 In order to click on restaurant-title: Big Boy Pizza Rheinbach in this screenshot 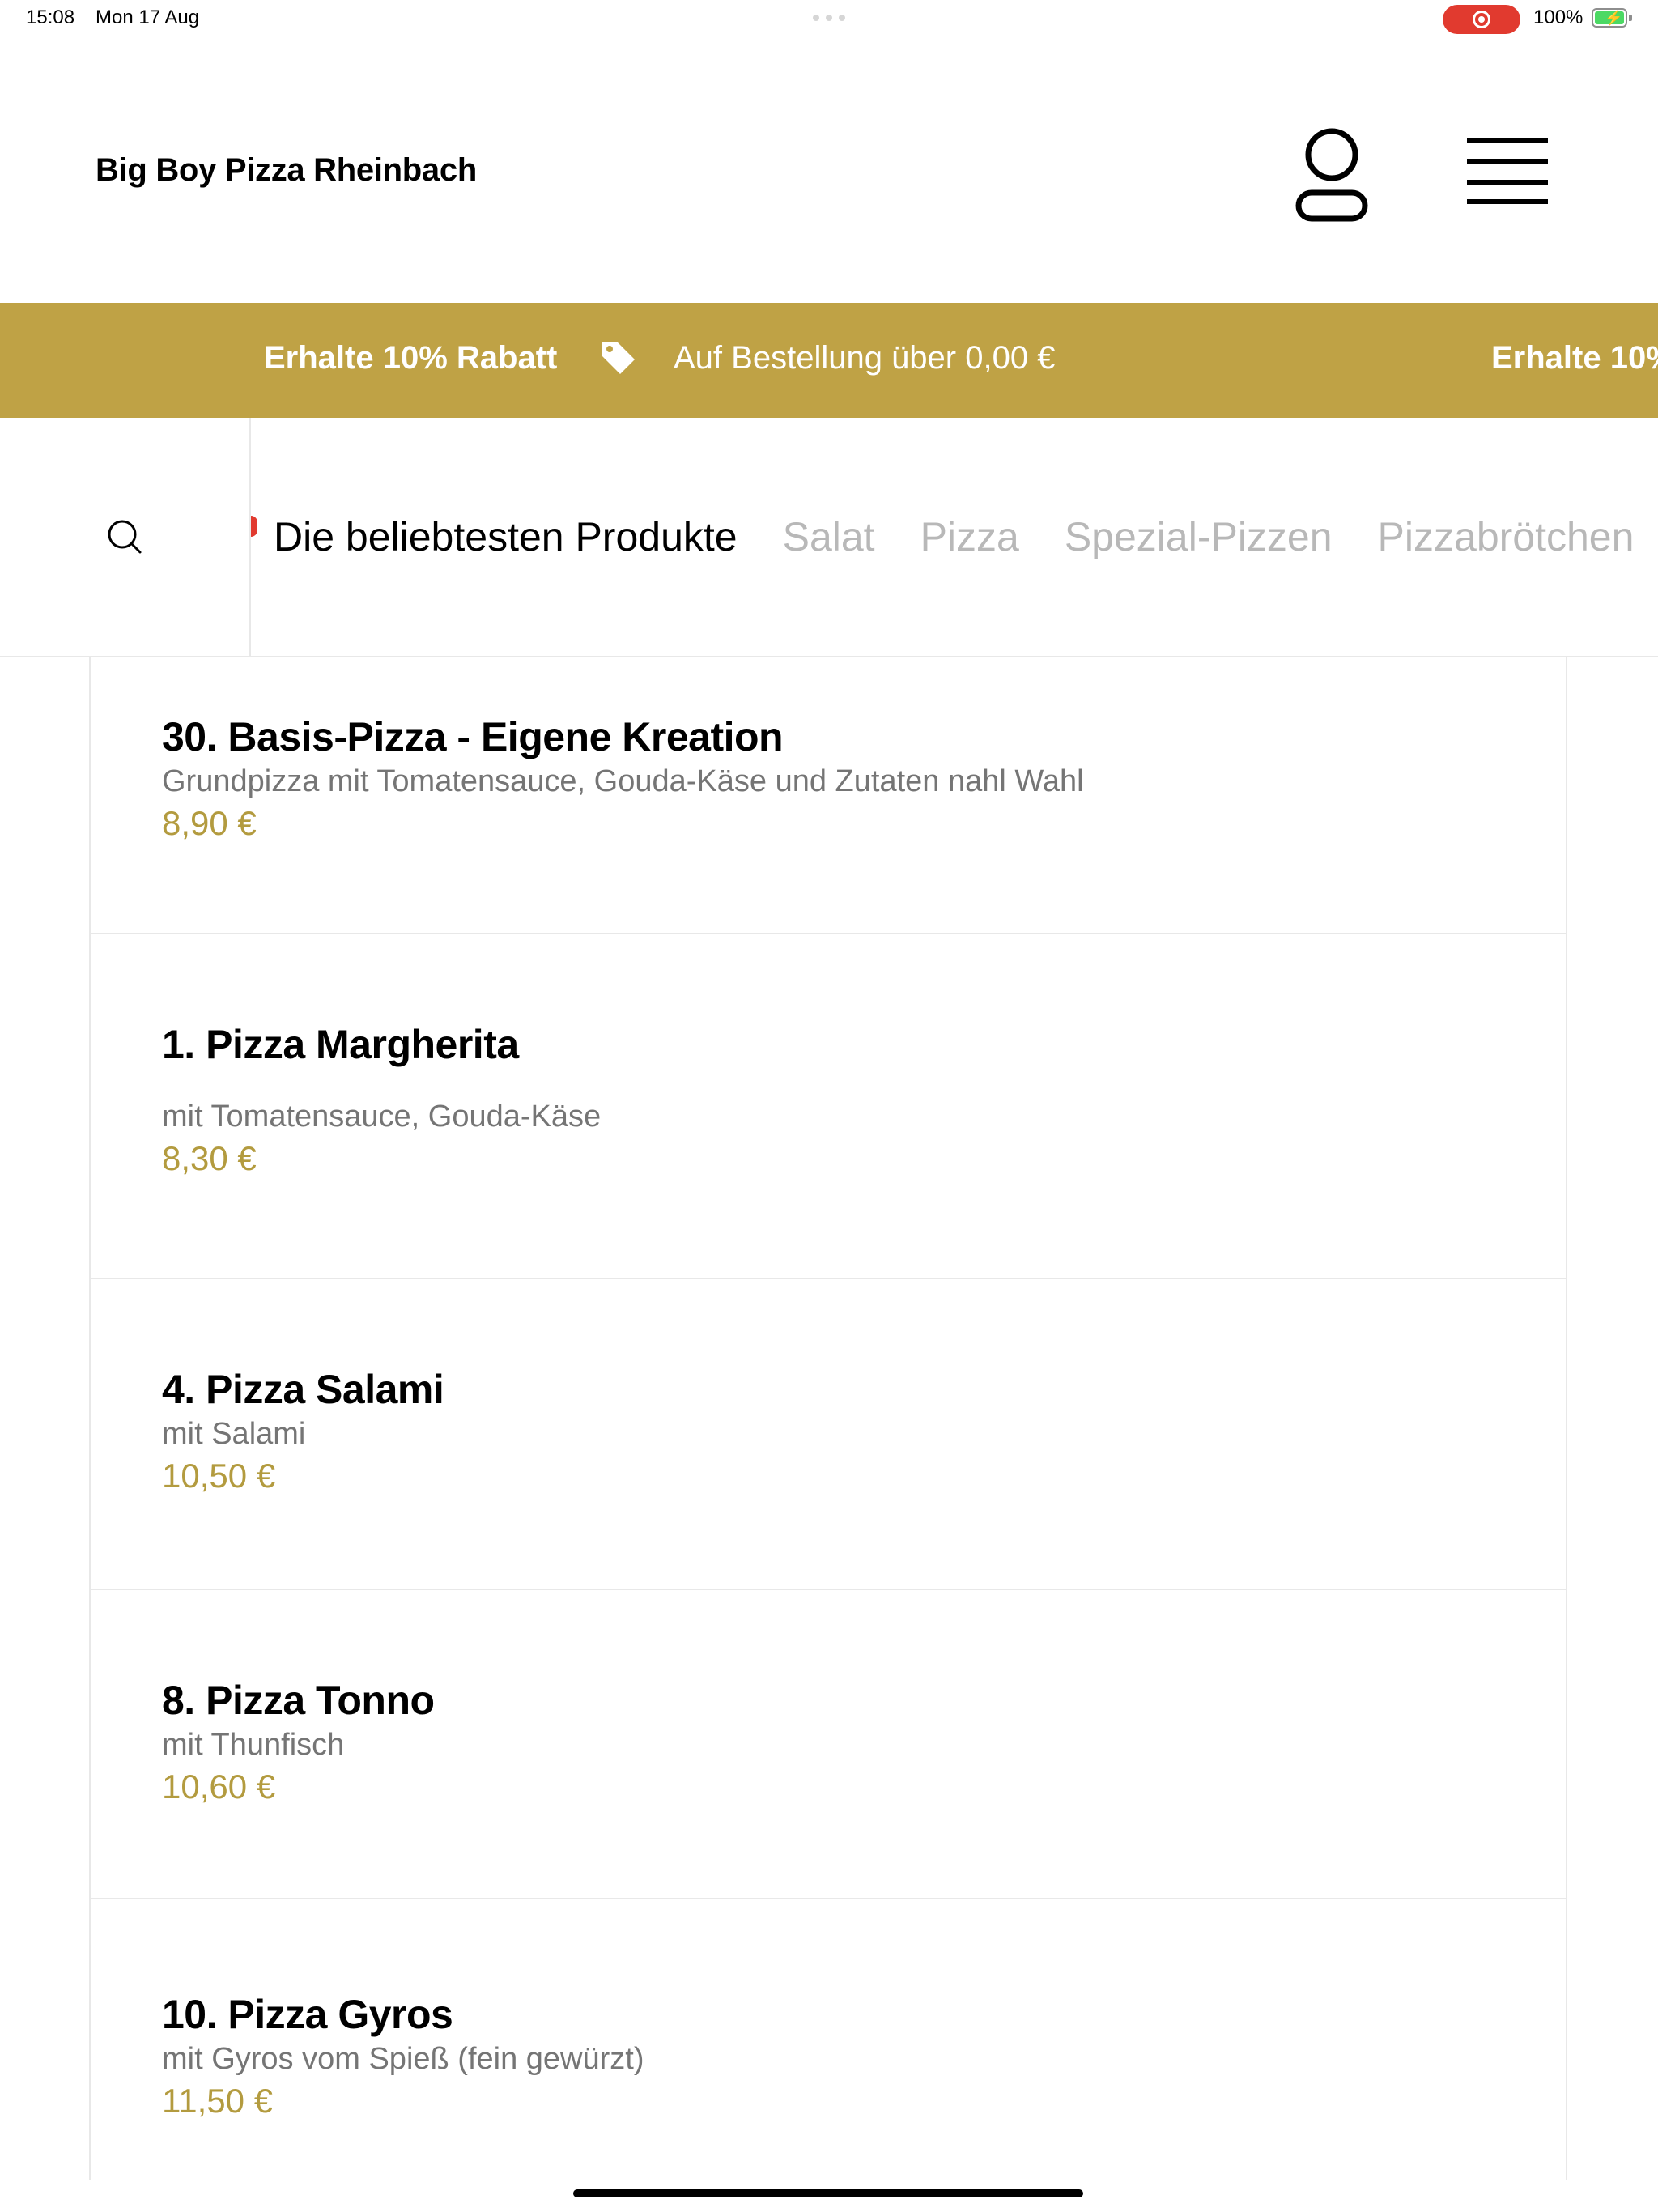, I will do `click(286, 170)`.